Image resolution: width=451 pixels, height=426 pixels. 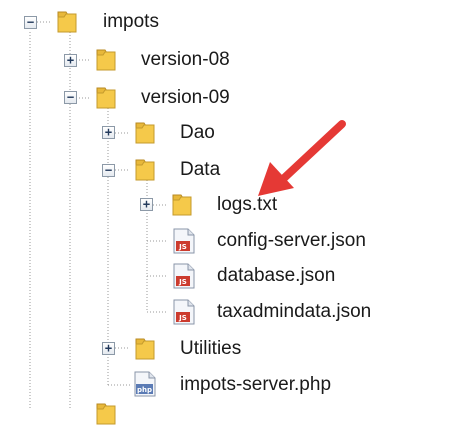 What do you see at coordinates (294, 312) in the screenshot?
I see `tree-label-taxadmindata-json: taxadmindata.json` at bounding box center [294, 312].